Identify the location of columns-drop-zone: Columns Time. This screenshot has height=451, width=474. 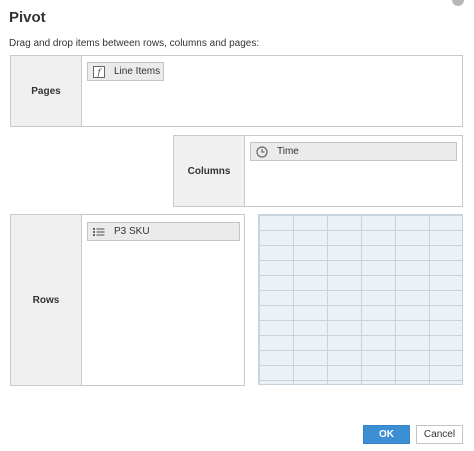
(318, 171).